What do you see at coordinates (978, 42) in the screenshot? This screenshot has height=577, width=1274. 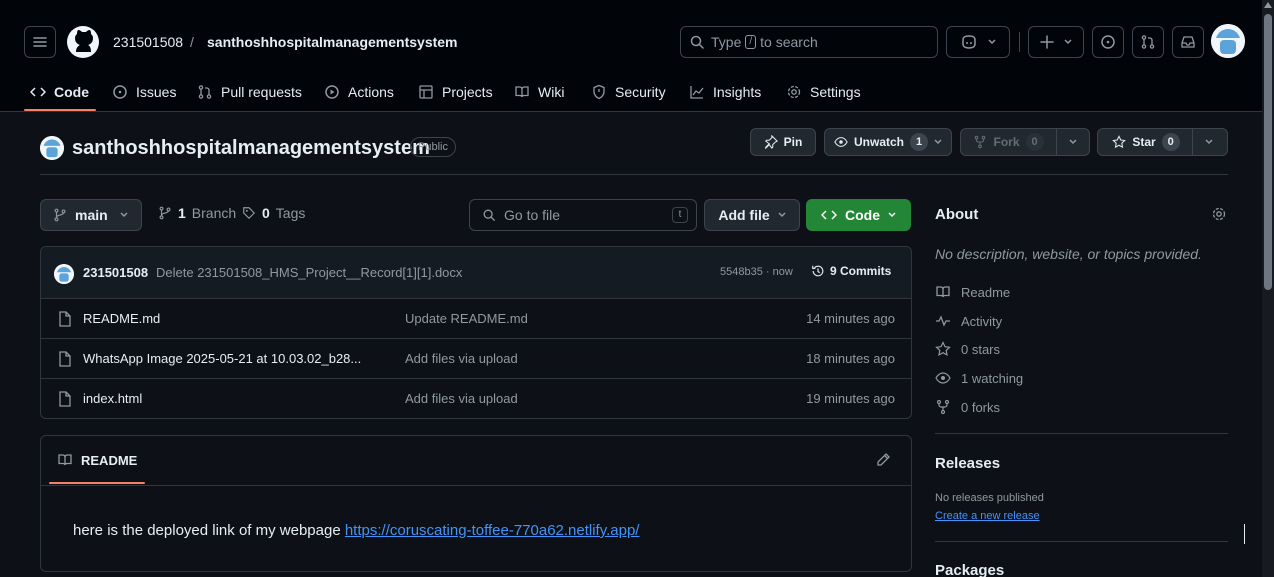 I see `copilot-button` at bounding box center [978, 42].